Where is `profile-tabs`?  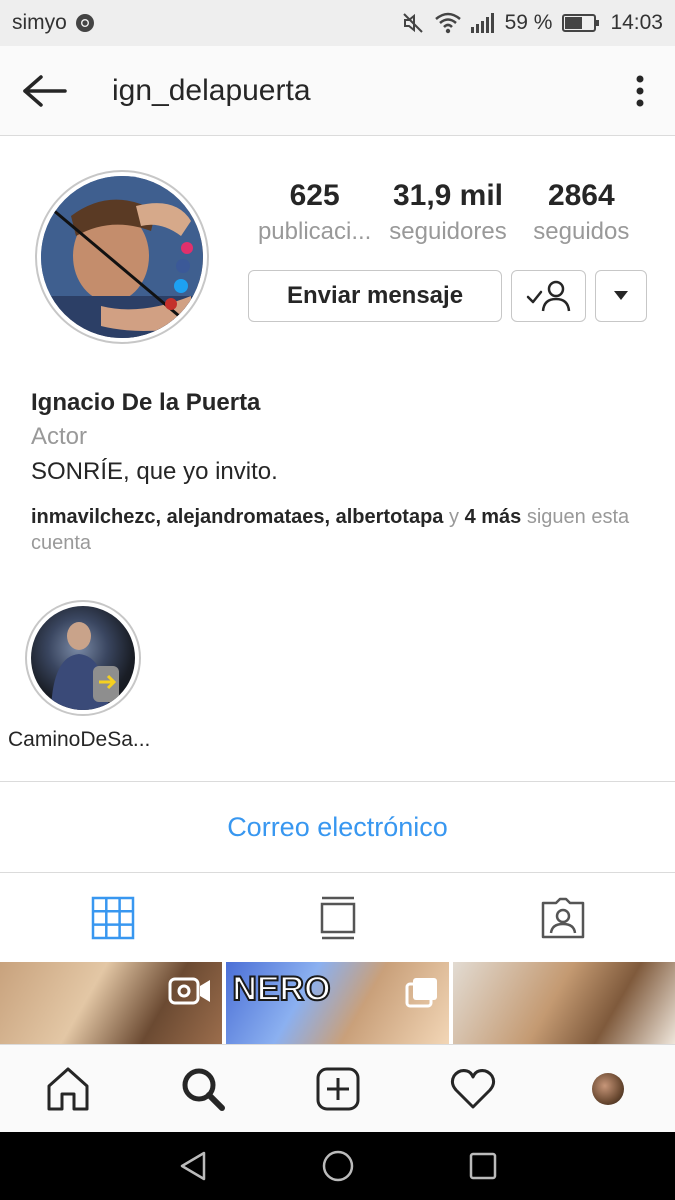 profile-tabs is located at coordinates (337, 917).